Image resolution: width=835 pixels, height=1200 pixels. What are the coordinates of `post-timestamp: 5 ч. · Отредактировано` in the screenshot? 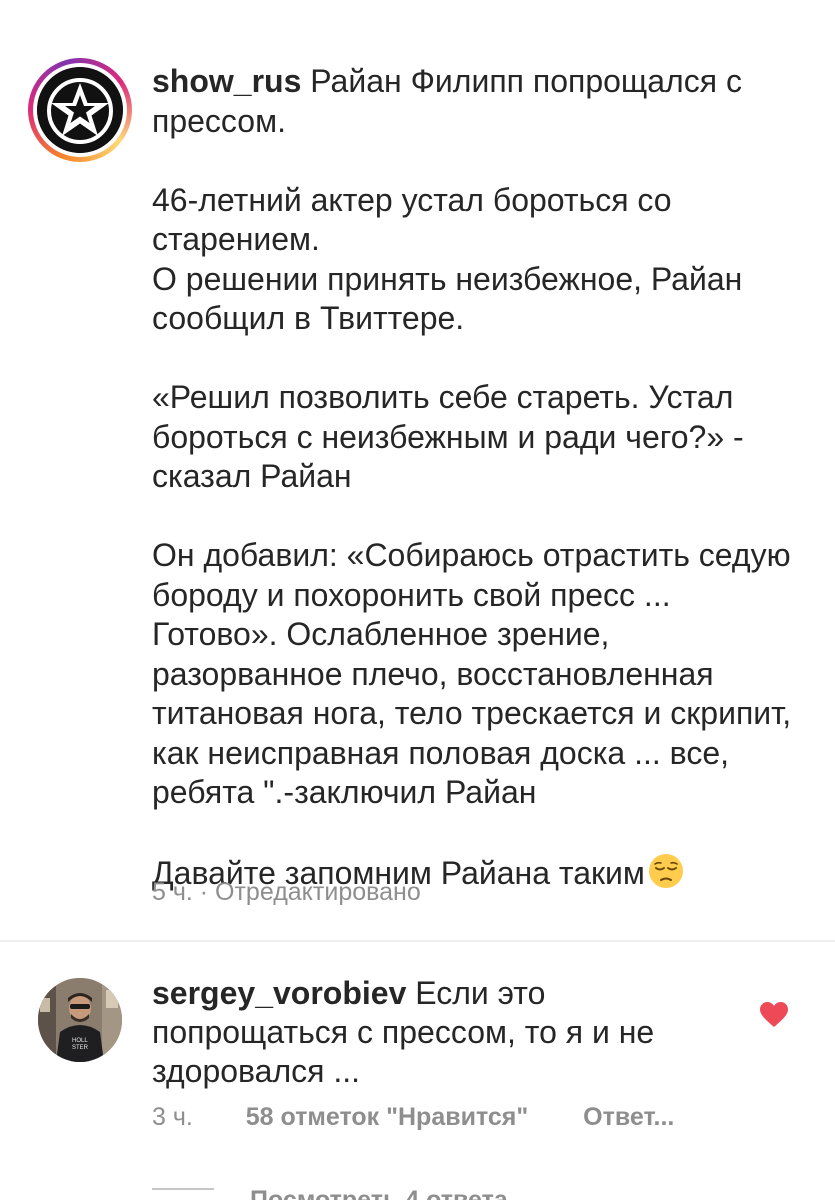 It's located at (286, 892).